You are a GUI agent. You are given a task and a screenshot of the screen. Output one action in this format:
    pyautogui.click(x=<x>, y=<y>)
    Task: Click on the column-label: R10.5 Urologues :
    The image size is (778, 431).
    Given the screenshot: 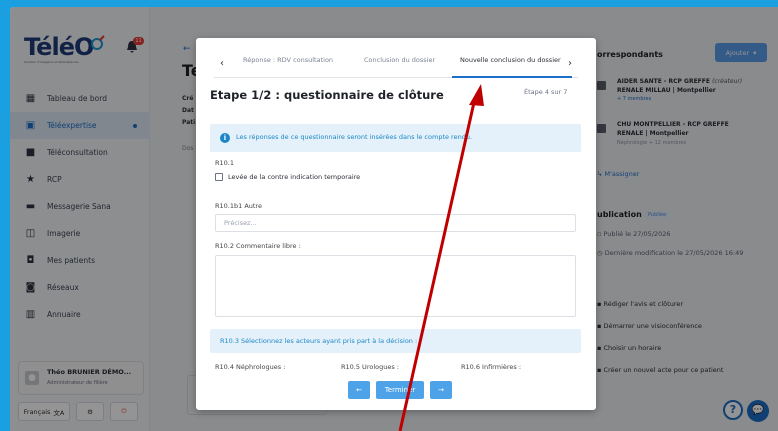 What is the action you would take?
    pyautogui.click(x=370, y=367)
    